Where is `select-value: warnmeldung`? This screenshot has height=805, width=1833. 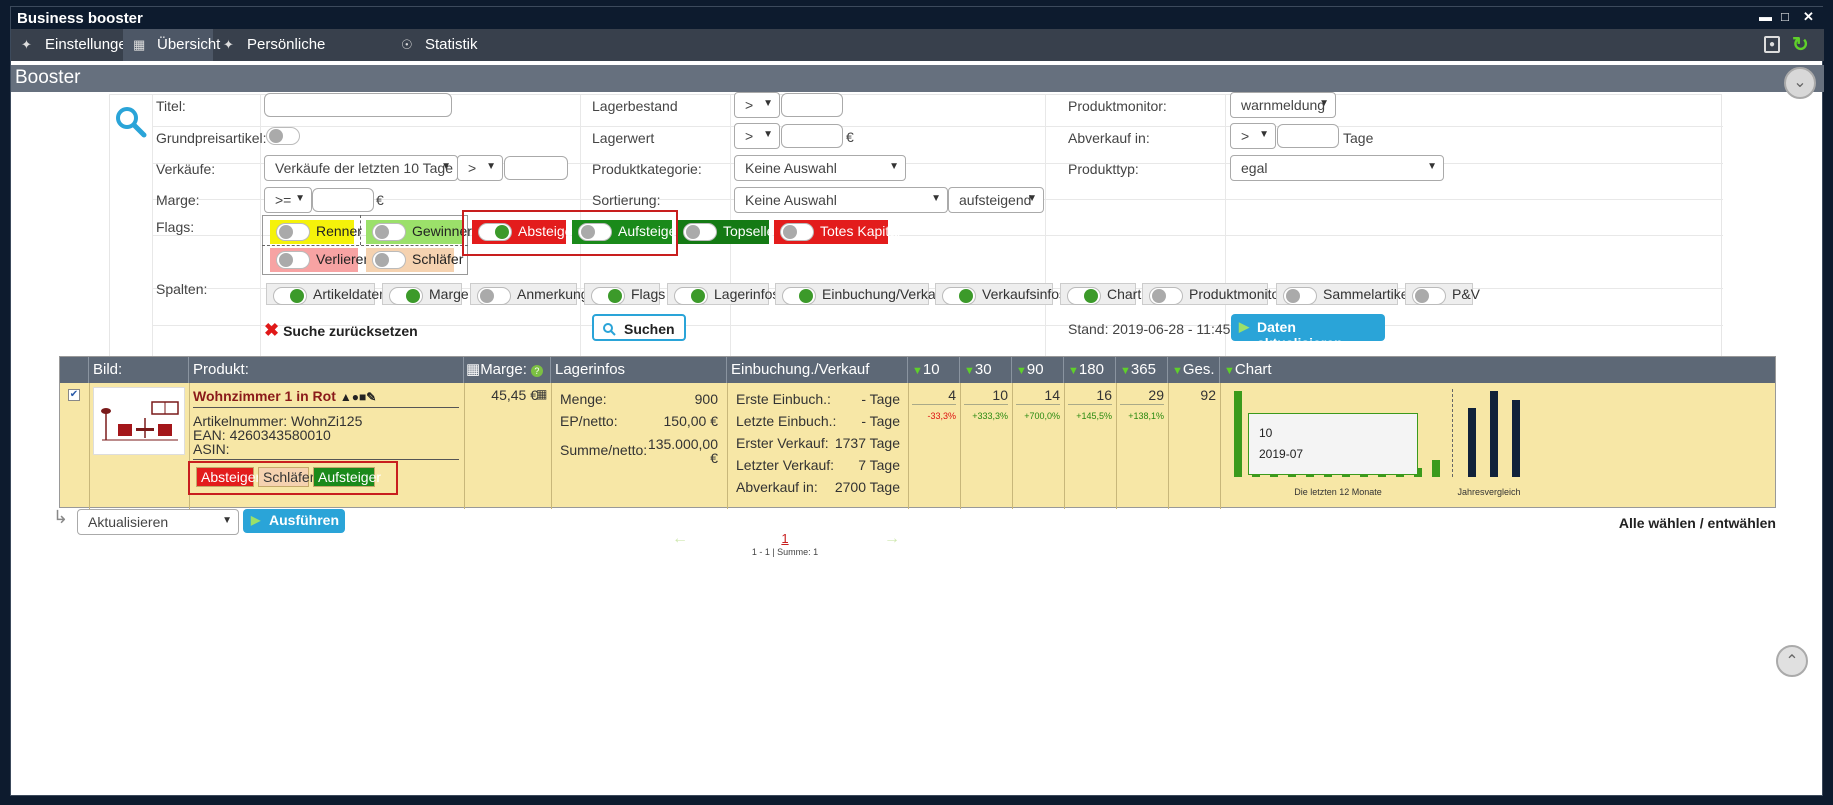 select-value: warnmeldung is located at coordinates (1283, 105).